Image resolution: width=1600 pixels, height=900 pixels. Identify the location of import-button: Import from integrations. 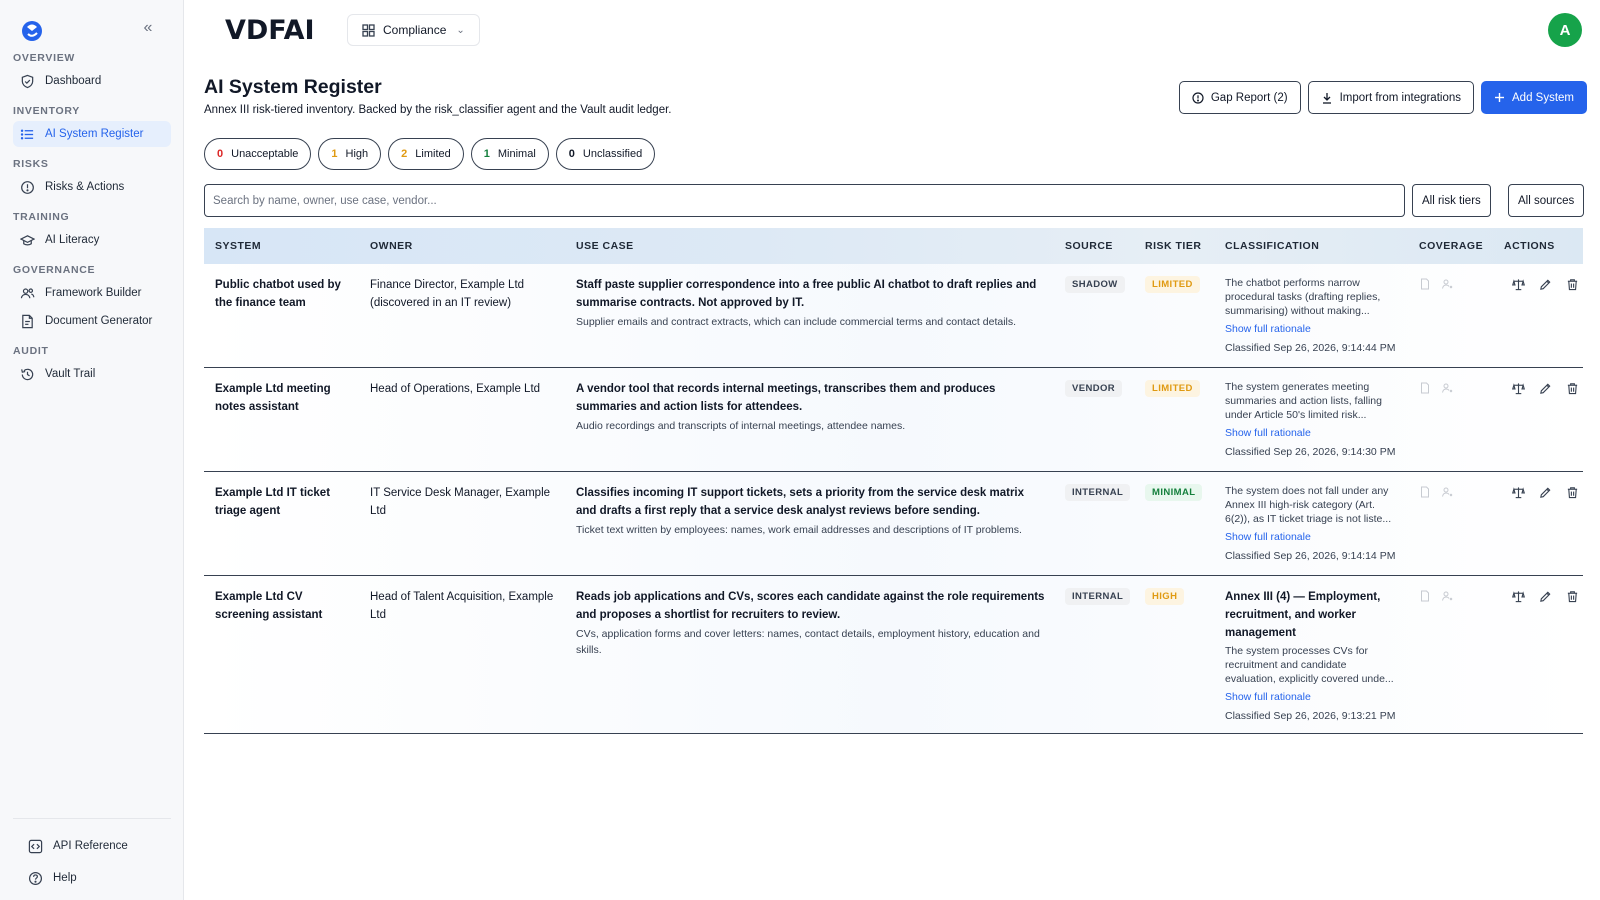
(1390, 97).